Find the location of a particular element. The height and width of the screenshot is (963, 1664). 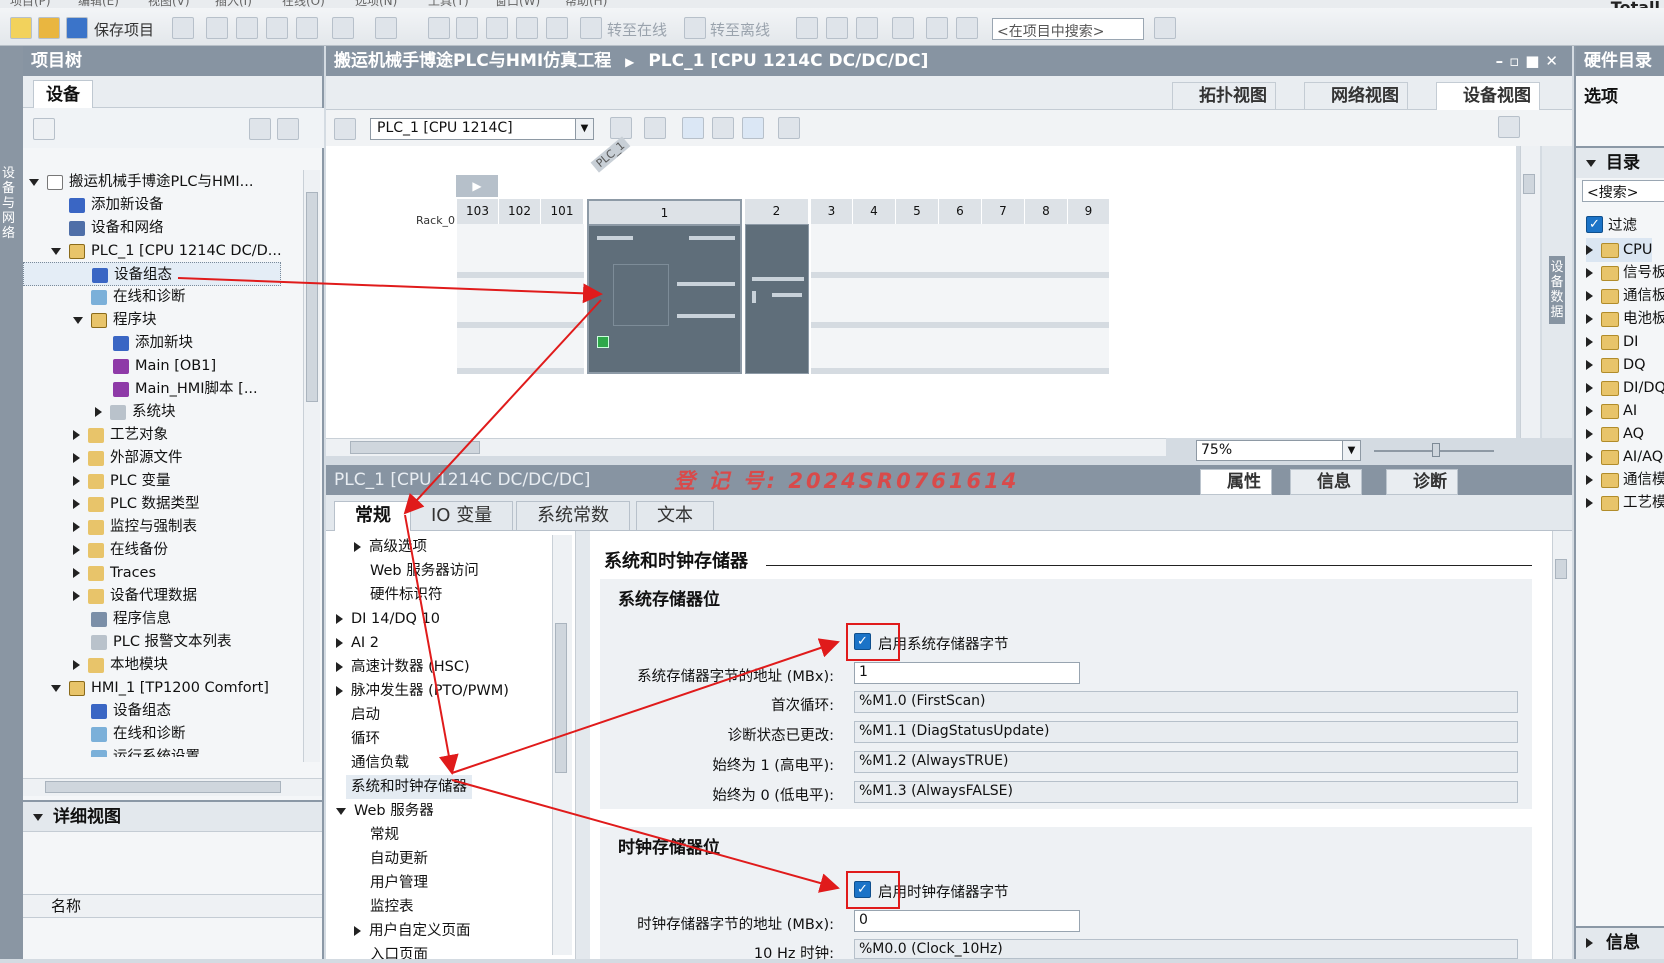

delete-icon is located at coordinates (307, 28).